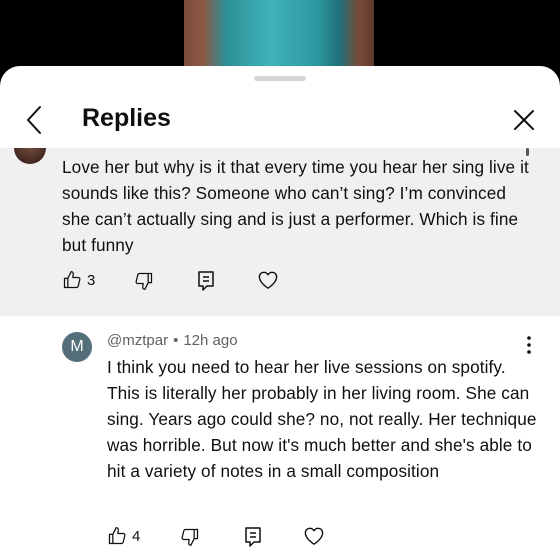 This screenshot has width=560, height=560. Describe the element at coordinates (172, 340) in the screenshot. I see `comment-meta: @mztpar • 12h ago` at that location.